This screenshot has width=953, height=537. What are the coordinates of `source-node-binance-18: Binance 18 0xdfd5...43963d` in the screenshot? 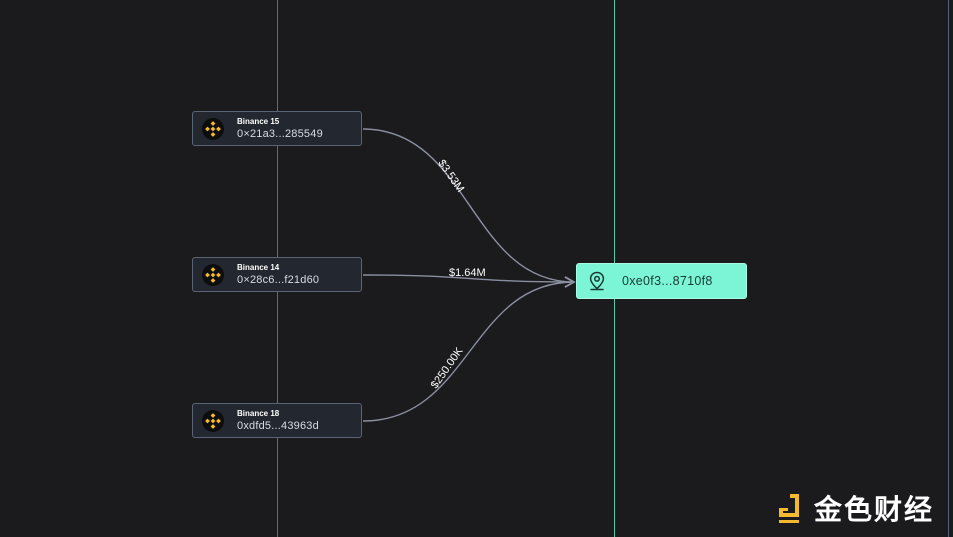 It's located at (277, 420).